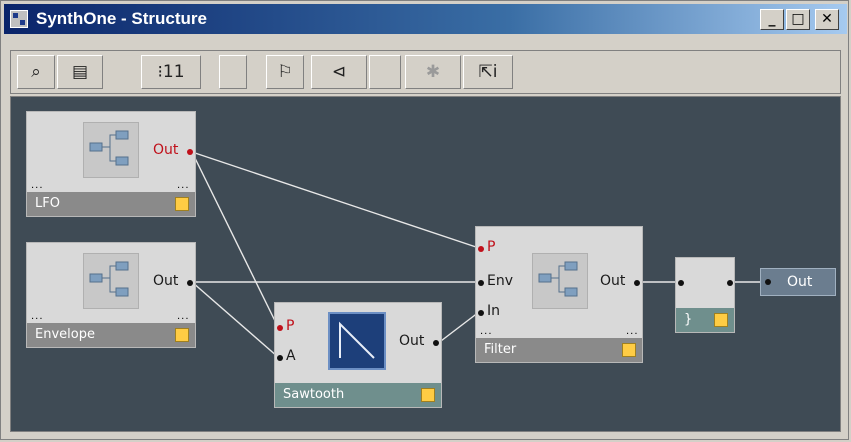  Describe the element at coordinates (798, 19) in the screenshot. I see `maximize-button: □` at that location.